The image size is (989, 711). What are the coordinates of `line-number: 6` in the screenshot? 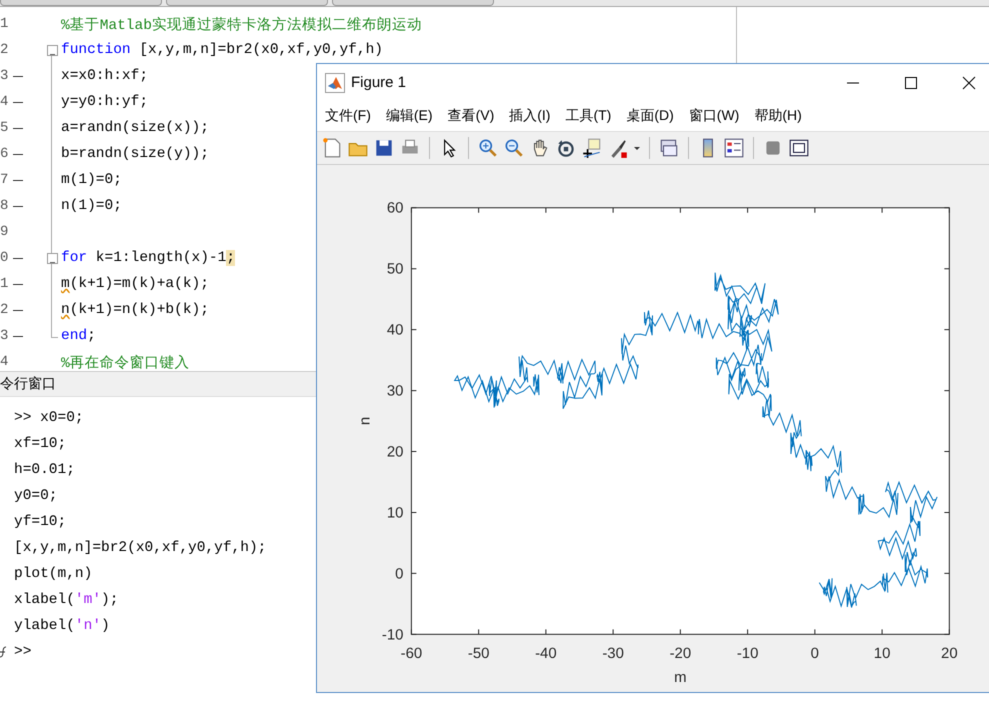 It's located at (4, 154).